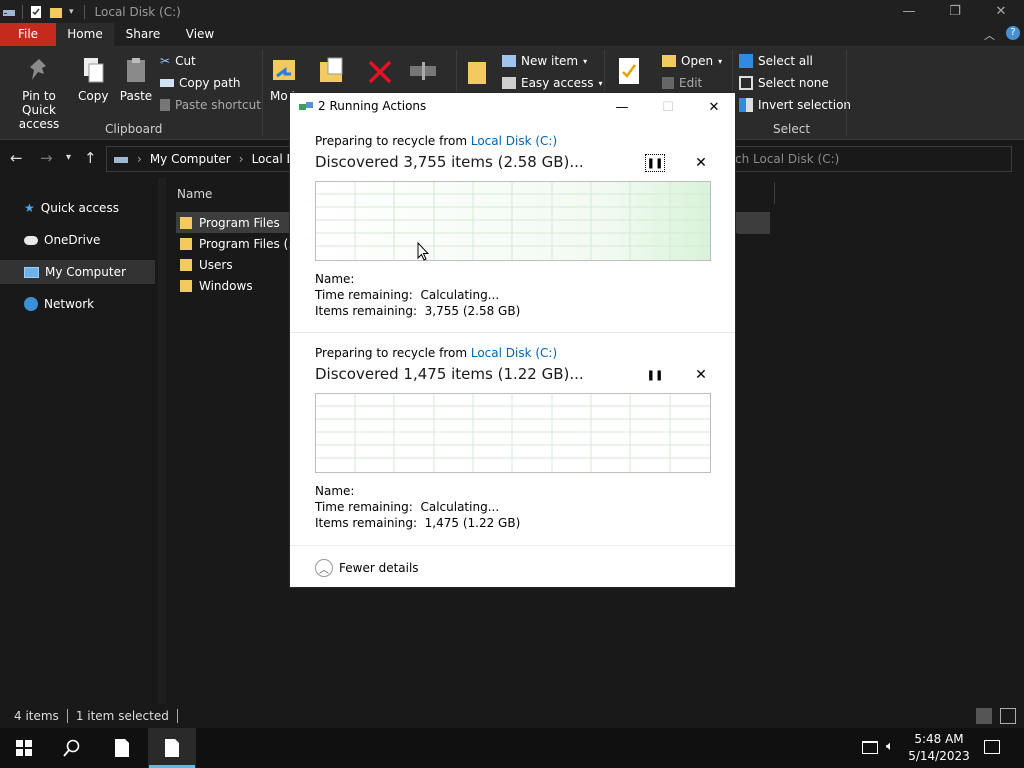 The width and height of the screenshot is (1024, 768). What do you see at coordinates (795, 105) in the screenshot?
I see `invert-selection-button: Invert selection` at bounding box center [795, 105].